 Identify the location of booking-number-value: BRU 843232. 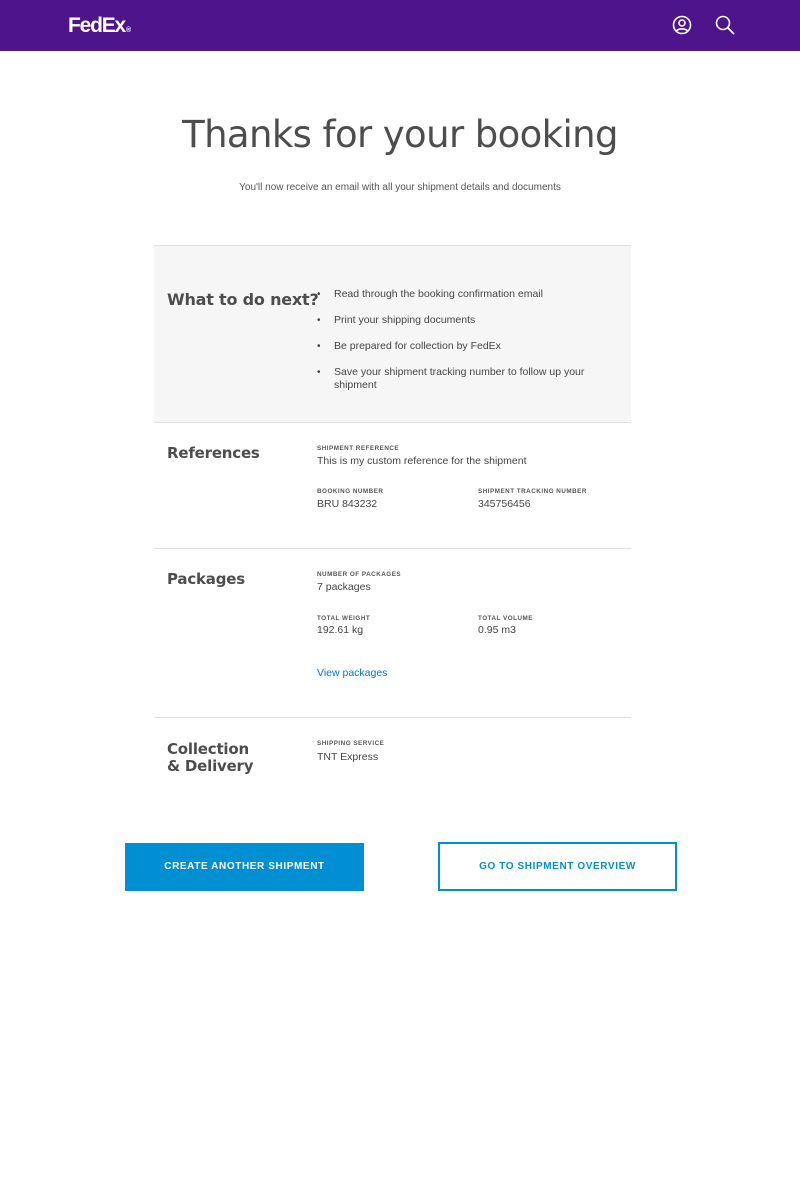
(347, 504).